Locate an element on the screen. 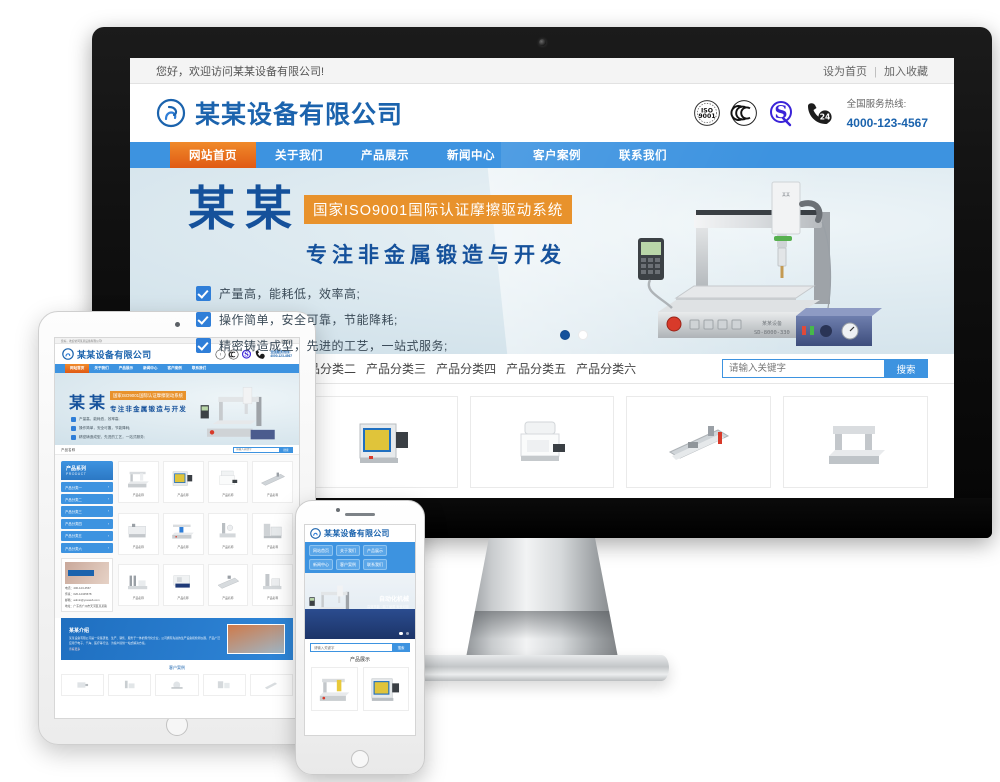 This screenshot has height=782, width=1000. tablet-nav-item-about: 关于我们 is located at coordinates (101, 368).